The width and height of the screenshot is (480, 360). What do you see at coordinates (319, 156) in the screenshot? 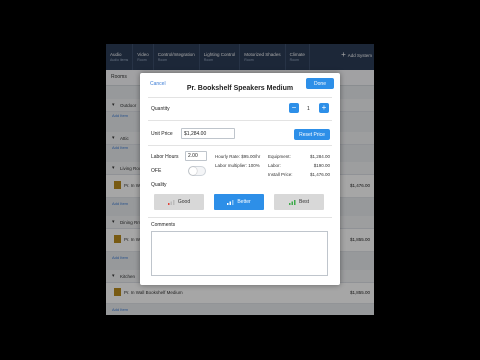
I see `equipment-value: $1,284.00` at bounding box center [319, 156].